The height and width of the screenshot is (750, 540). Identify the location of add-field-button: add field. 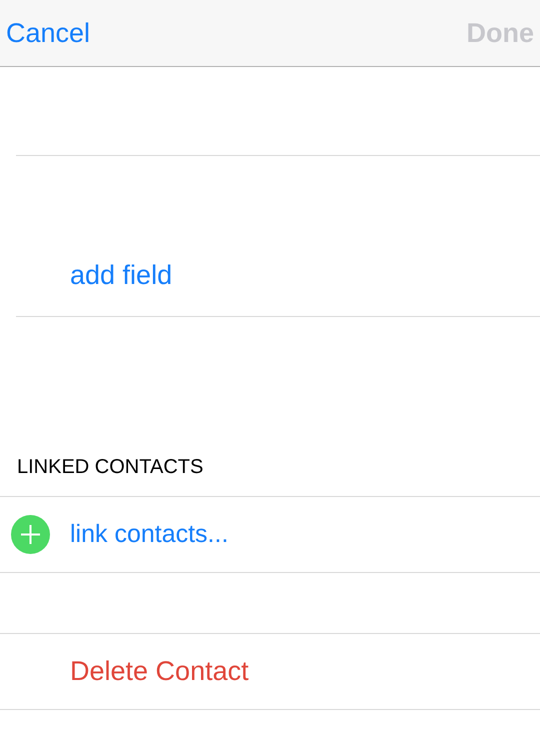
(121, 274).